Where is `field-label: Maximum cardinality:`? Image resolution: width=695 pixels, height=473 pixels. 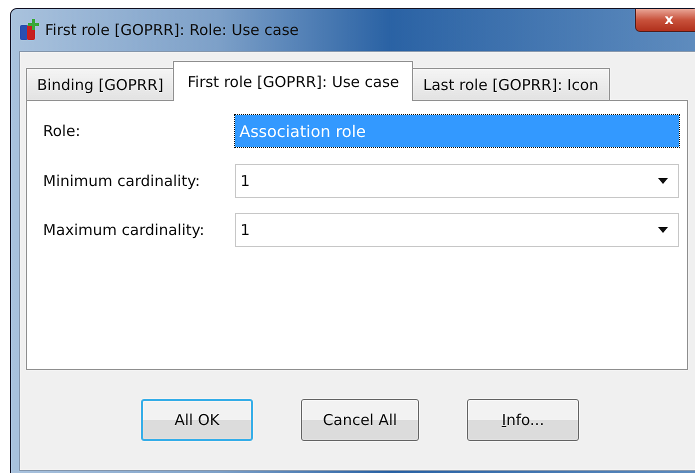
field-label: Maximum cardinality: is located at coordinates (124, 230).